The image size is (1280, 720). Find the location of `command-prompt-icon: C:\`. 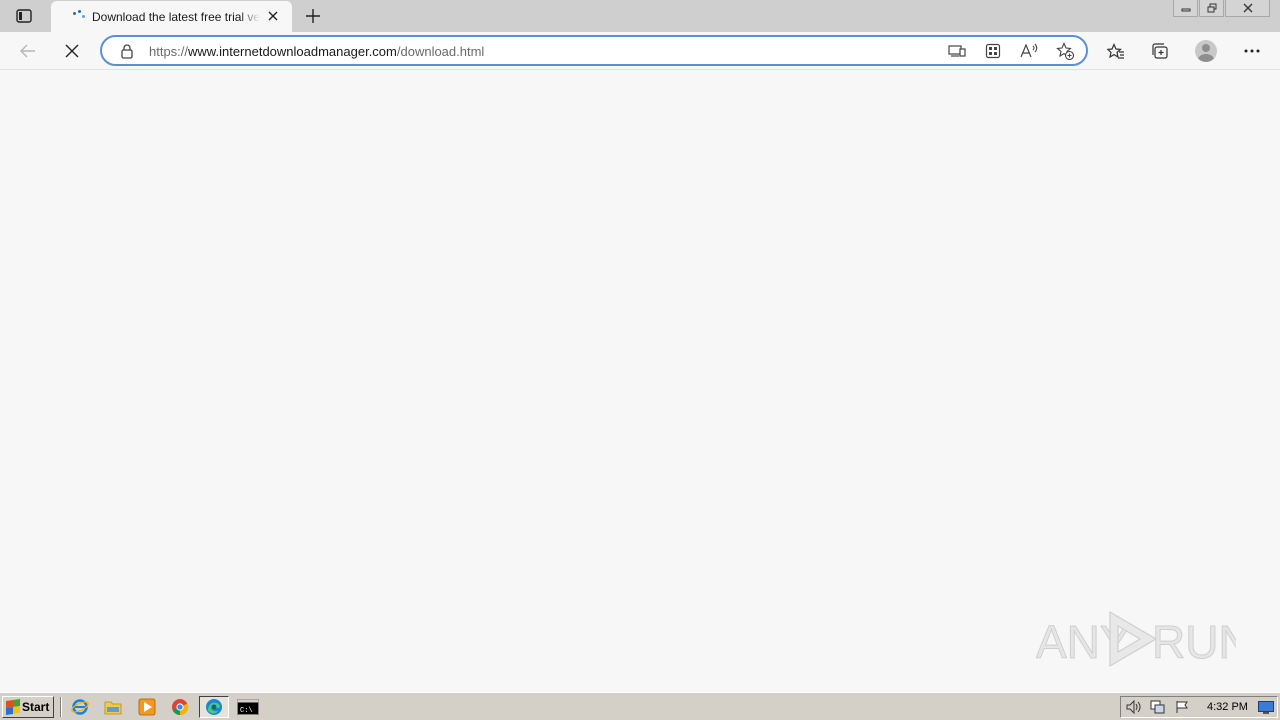

command-prompt-icon: C:\ is located at coordinates (248, 707).